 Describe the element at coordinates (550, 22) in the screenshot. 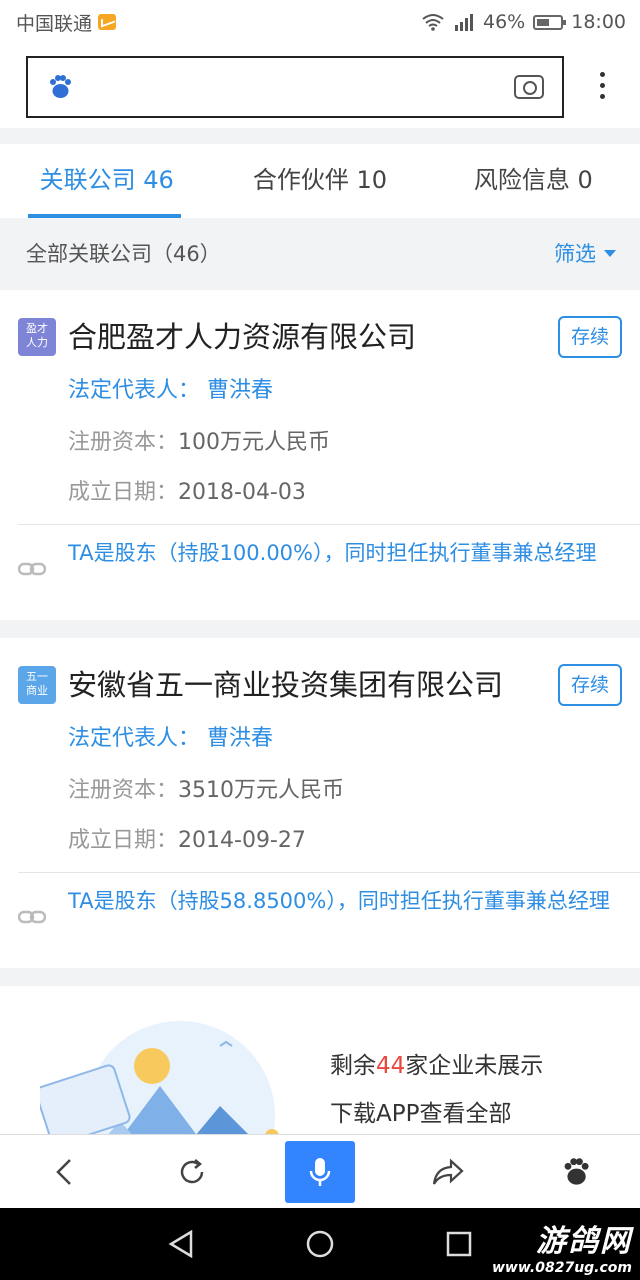

I see `battery-icon` at that location.